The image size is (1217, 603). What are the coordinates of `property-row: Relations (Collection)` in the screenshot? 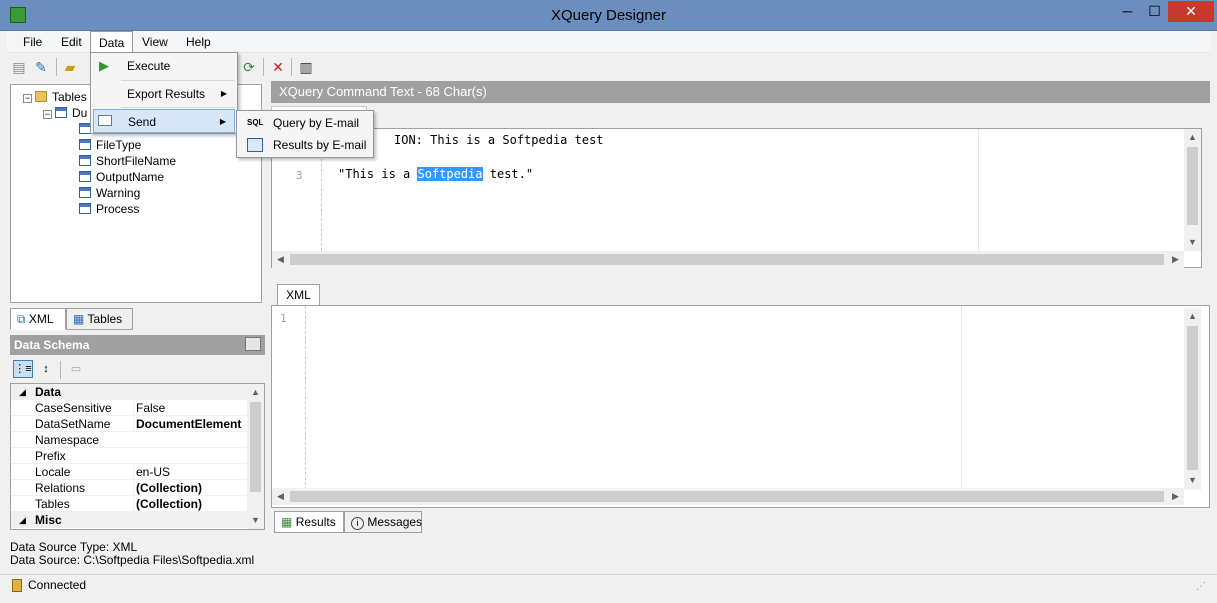 It's located at (137, 488).